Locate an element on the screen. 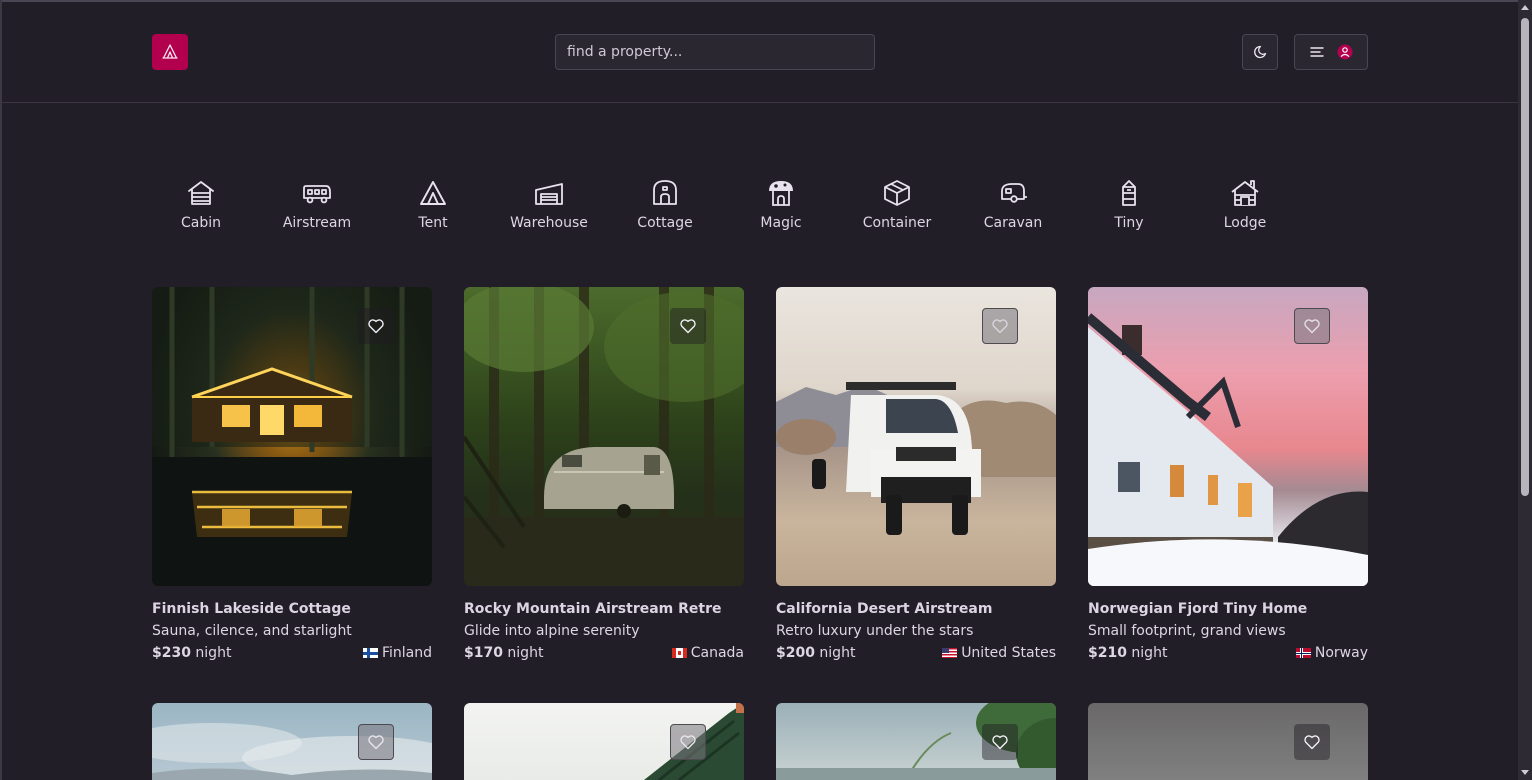 This screenshot has height=780, width=1532. listing-tagline: Small footprint, grand views is located at coordinates (1187, 631).